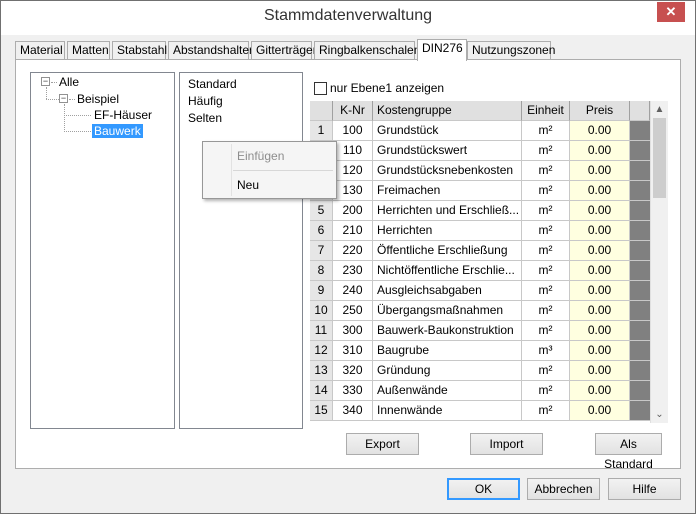 This screenshot has width=696, height=514. What do you see at coordinates (447, 131) in the screenshot?
I see `kostengruppe-cell: Grundstück` at bounding box center [447, 131].